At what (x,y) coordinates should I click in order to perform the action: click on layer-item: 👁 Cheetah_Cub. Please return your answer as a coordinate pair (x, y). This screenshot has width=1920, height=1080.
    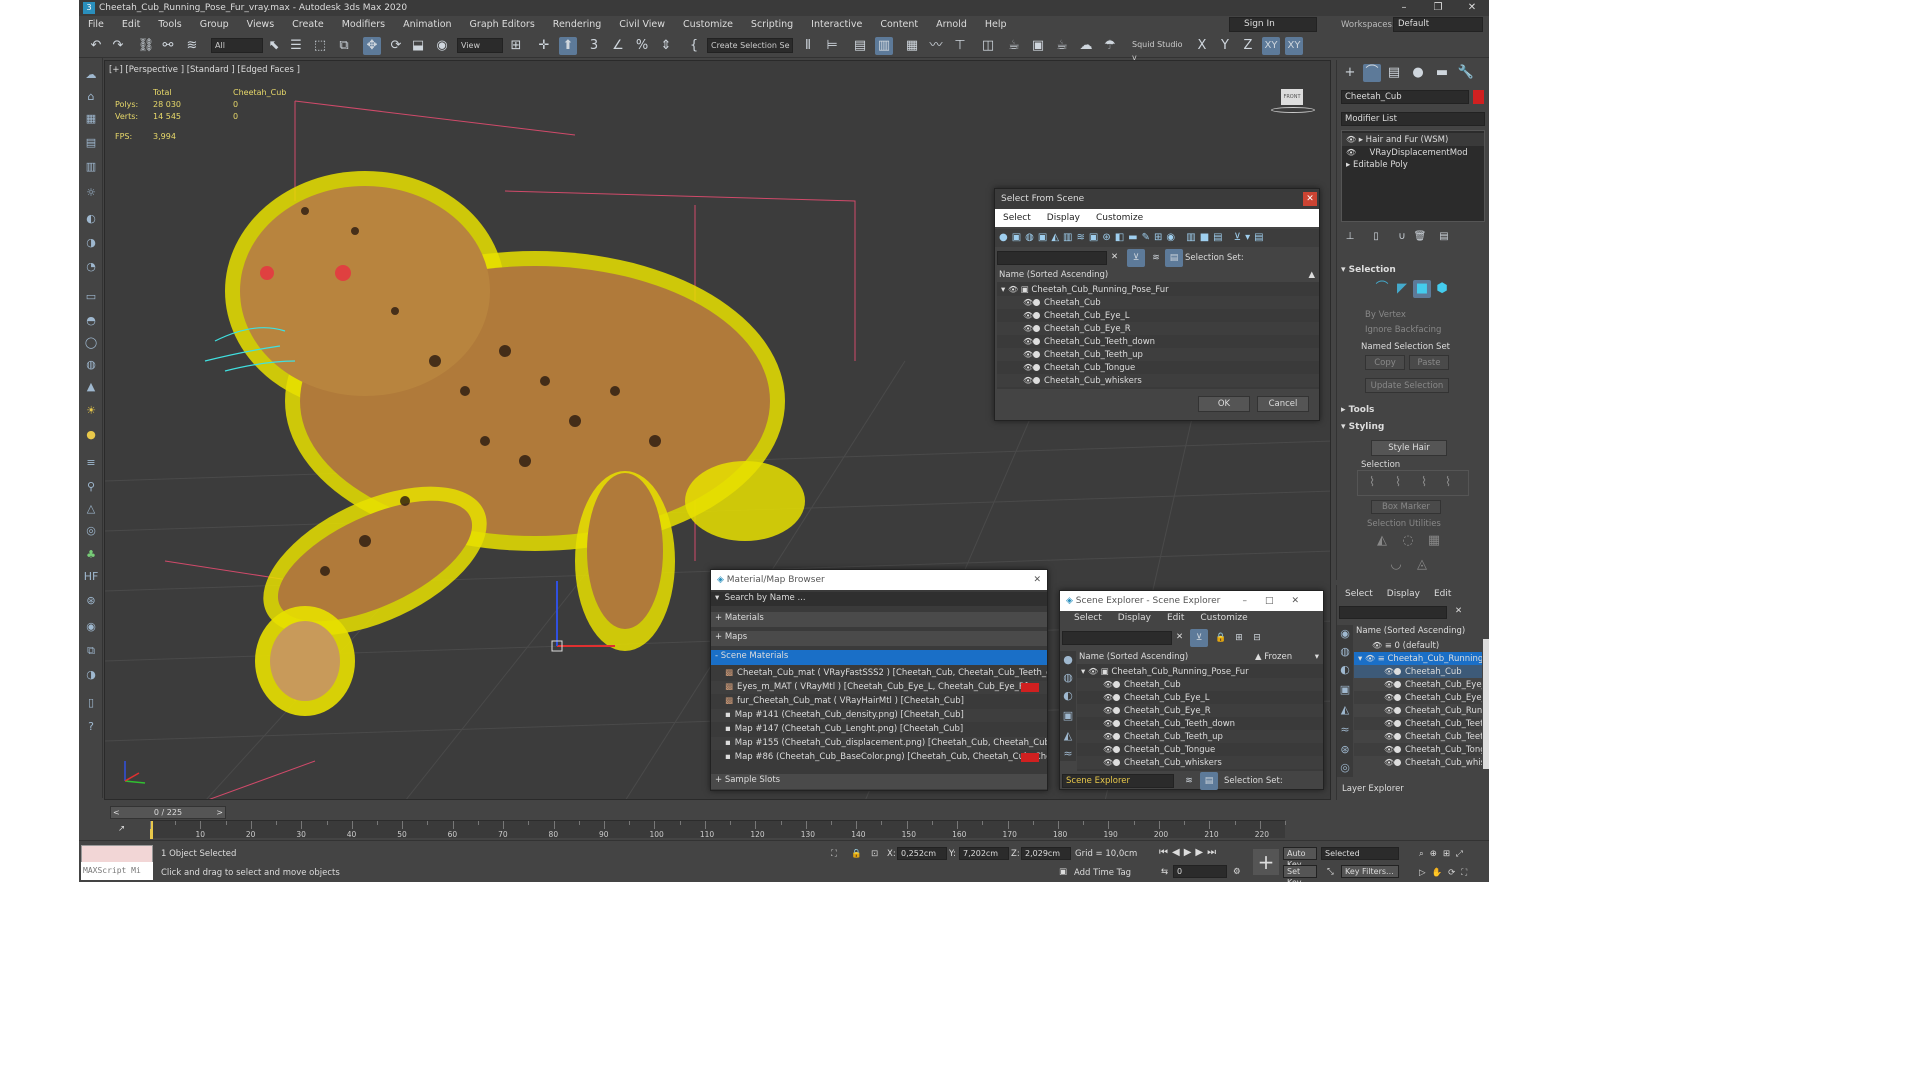
    Looking at the image, I should click on (1418, 671).